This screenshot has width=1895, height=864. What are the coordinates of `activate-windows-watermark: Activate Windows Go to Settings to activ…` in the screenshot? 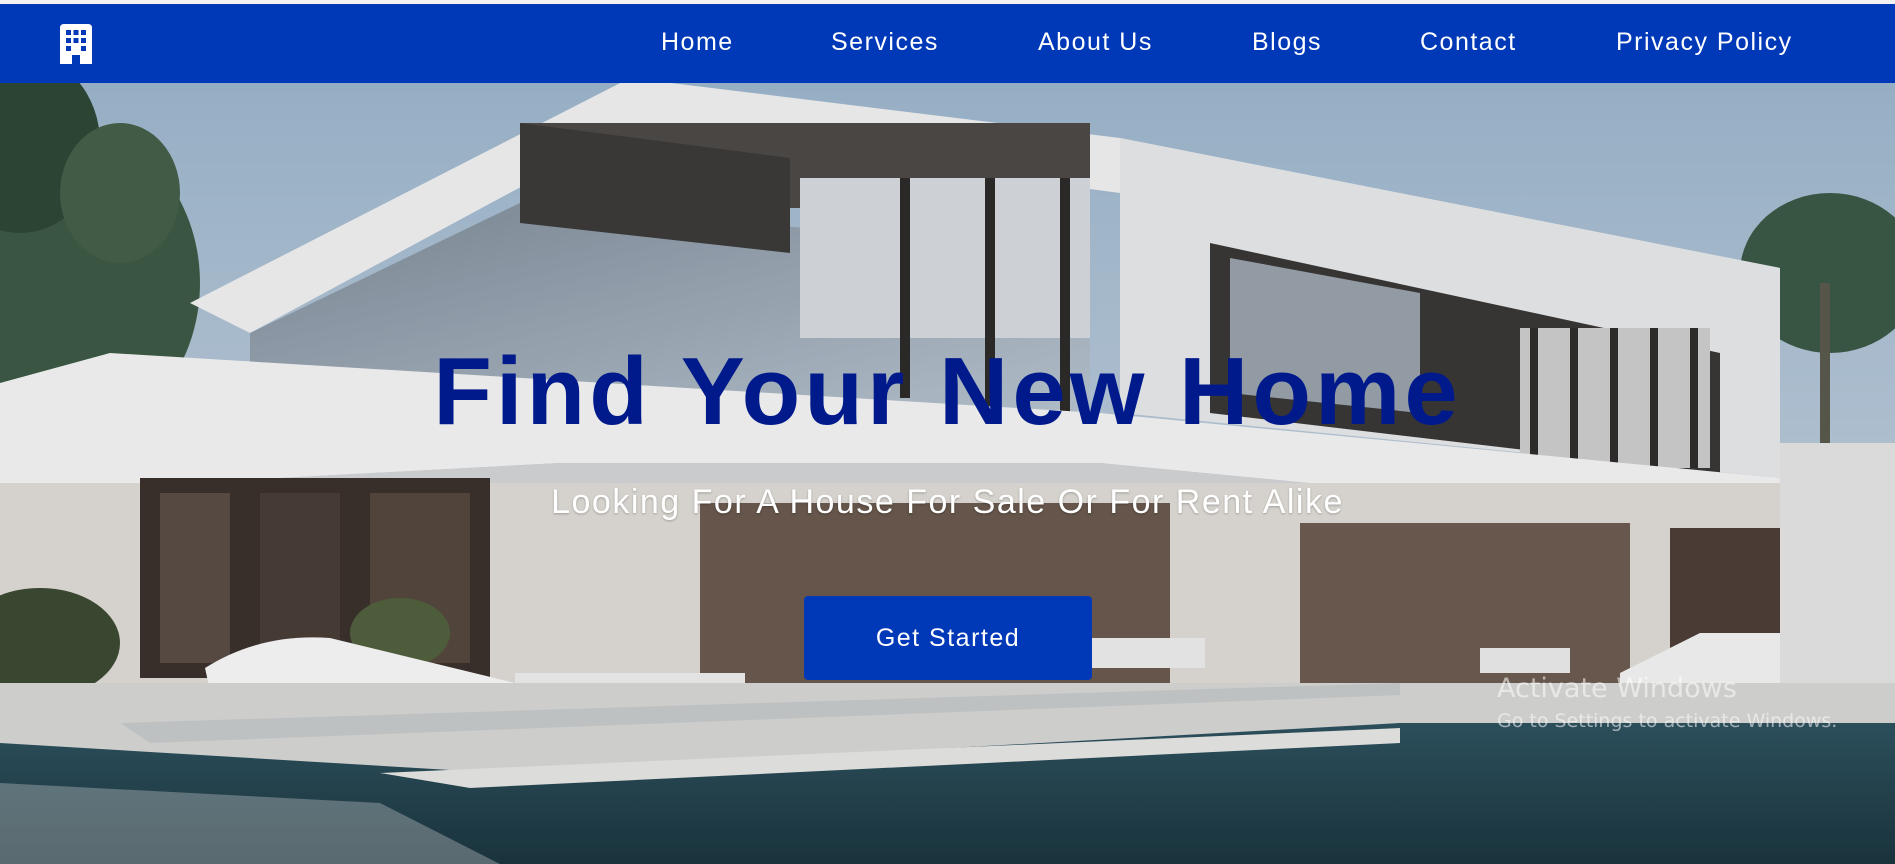 It's located at (1667, 702).